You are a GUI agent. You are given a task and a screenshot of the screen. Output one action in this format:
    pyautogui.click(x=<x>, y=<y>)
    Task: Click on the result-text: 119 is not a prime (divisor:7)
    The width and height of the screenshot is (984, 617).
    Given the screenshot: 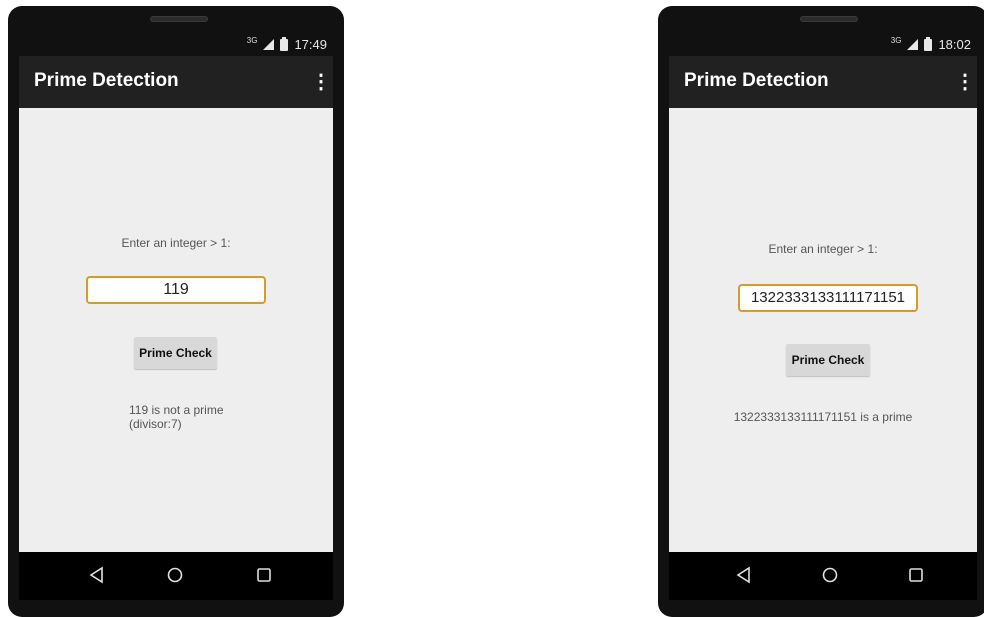 What is the action you would take?
    pyautogui.click(x=176, y=417)
    